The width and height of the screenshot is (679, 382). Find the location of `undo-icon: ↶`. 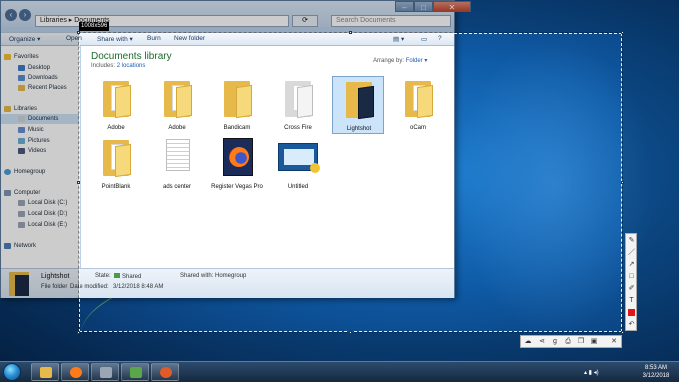

undo-icon: ↶ is located at coordinates (631, 324).